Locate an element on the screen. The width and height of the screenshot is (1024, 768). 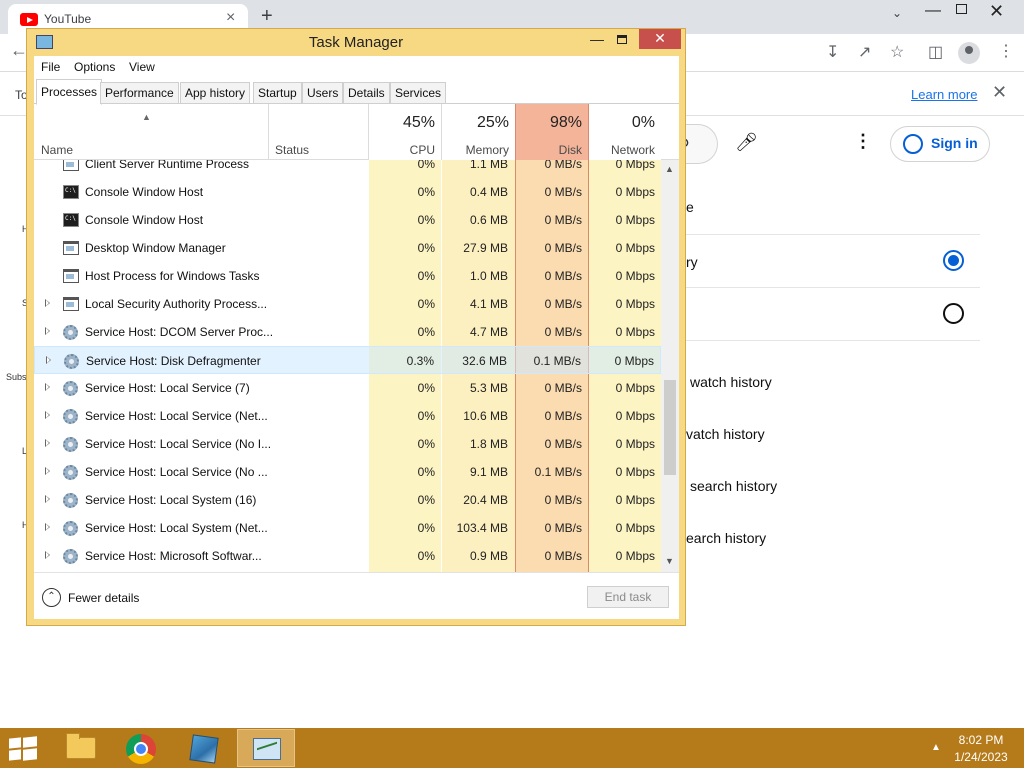
browser-menu-icon: ⋮ is located at coordinates (1006, 51).